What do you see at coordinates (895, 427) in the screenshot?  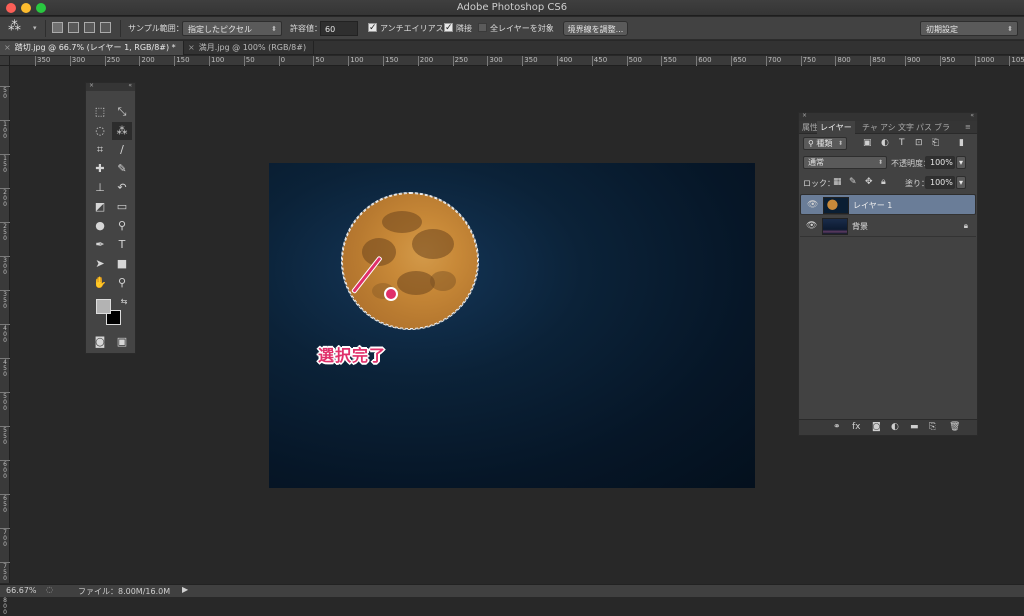 I see `adjustment-layer-icon: ◐` at bounding box center [895, 427].